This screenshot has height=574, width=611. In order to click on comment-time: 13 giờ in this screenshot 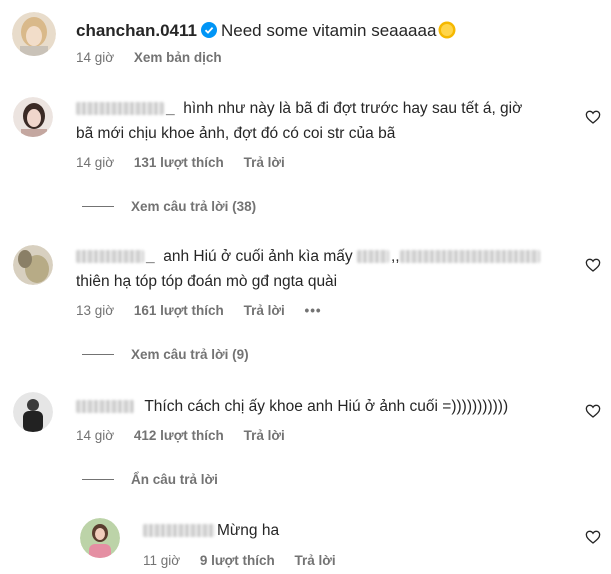, I will do `click(95, 310)`.